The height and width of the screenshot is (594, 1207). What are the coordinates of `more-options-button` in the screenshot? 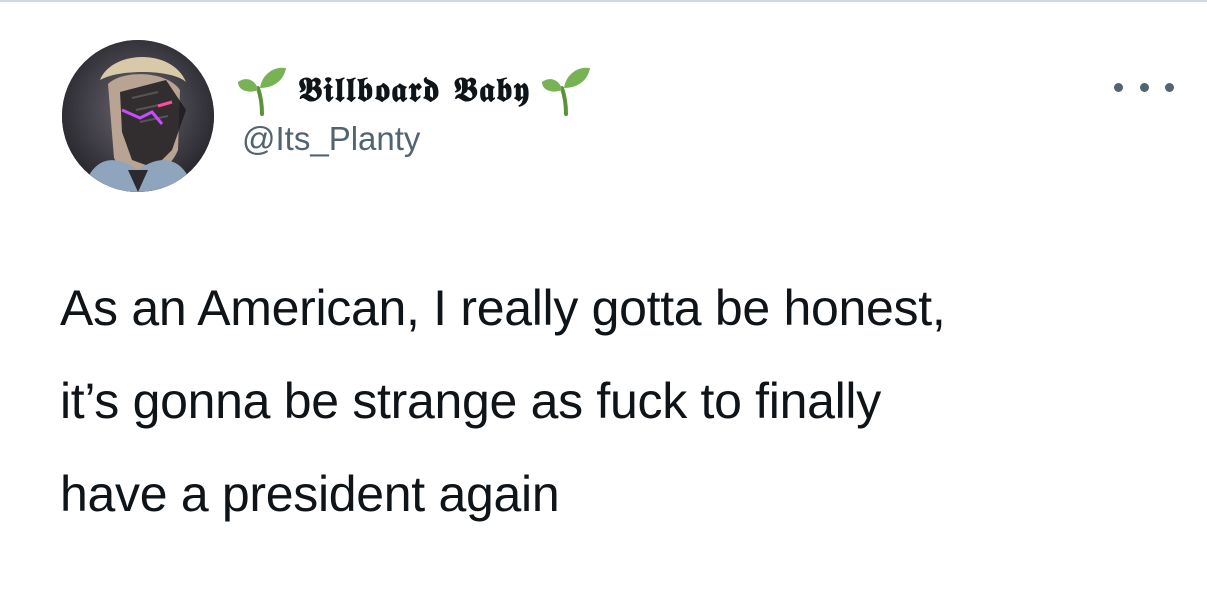 It's located at (1144, 87).